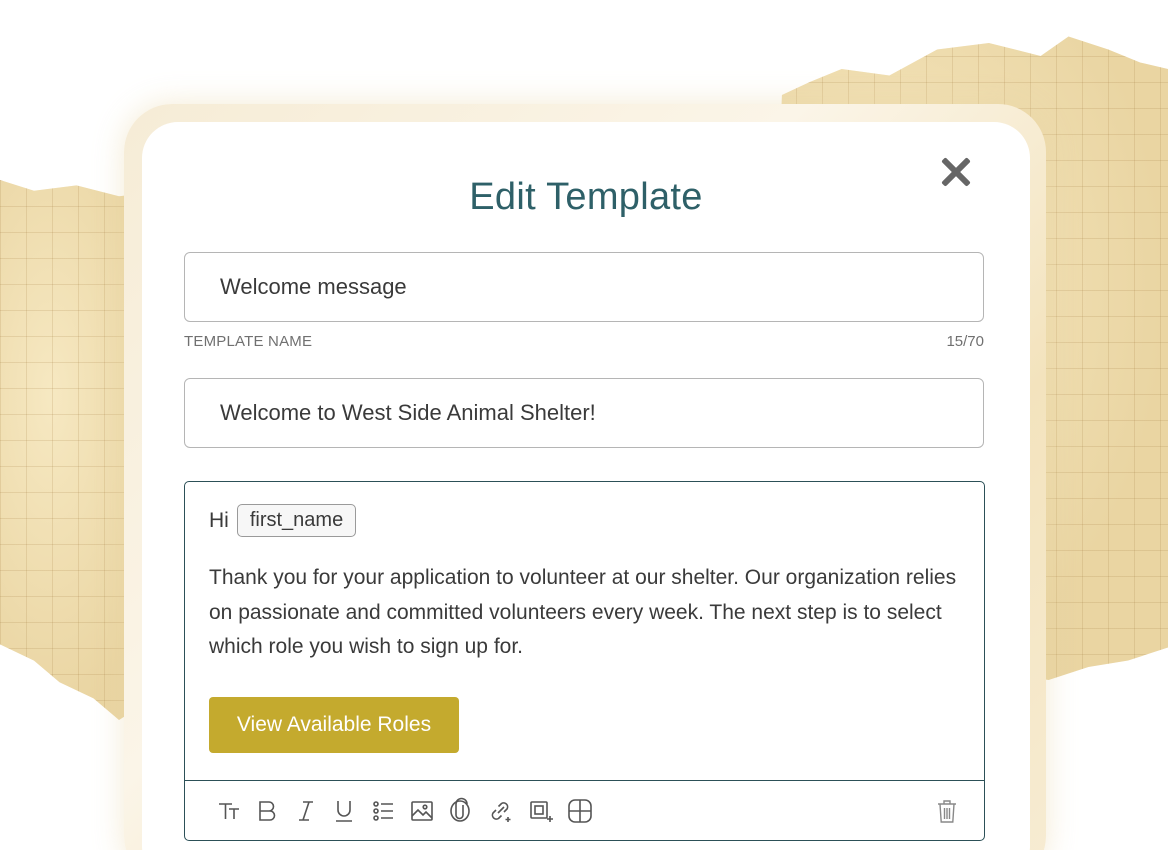 The width and height of the screenshot is (1168, 850). I want to click on image-icon, so click(422, 811).